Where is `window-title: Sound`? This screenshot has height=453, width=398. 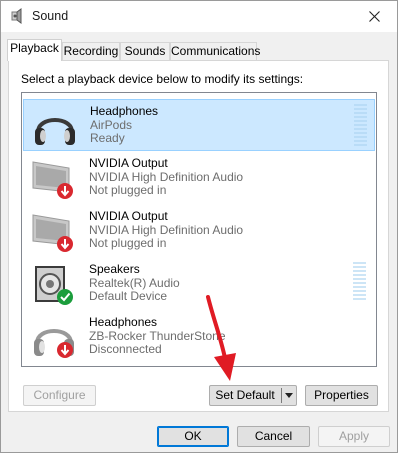
window-title: Sound is located at coordinates (50, 16).